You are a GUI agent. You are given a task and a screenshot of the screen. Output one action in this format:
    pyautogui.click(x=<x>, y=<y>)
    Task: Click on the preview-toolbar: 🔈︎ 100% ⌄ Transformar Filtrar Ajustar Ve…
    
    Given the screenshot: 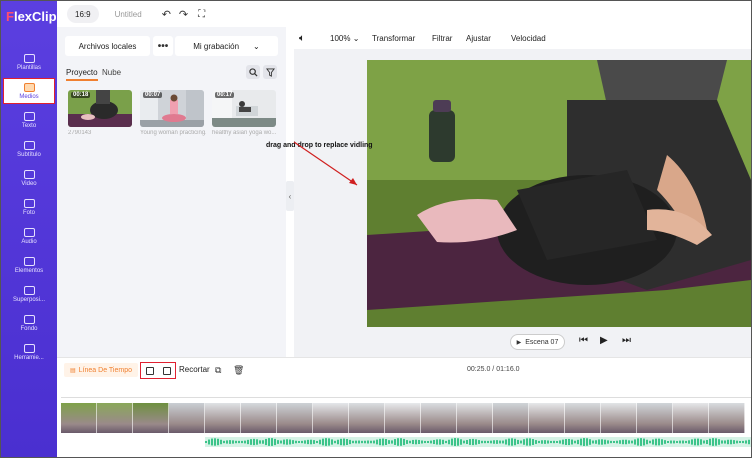 What is the action you would take?
    pyautogui.click(x=522, y=38)
    